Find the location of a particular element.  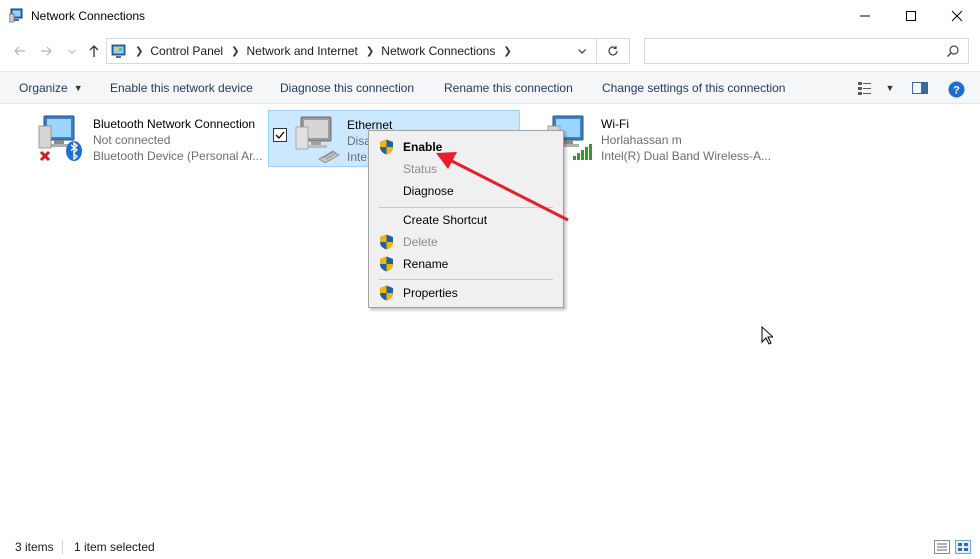

details-view-icon is located at coordinates (942, 547).